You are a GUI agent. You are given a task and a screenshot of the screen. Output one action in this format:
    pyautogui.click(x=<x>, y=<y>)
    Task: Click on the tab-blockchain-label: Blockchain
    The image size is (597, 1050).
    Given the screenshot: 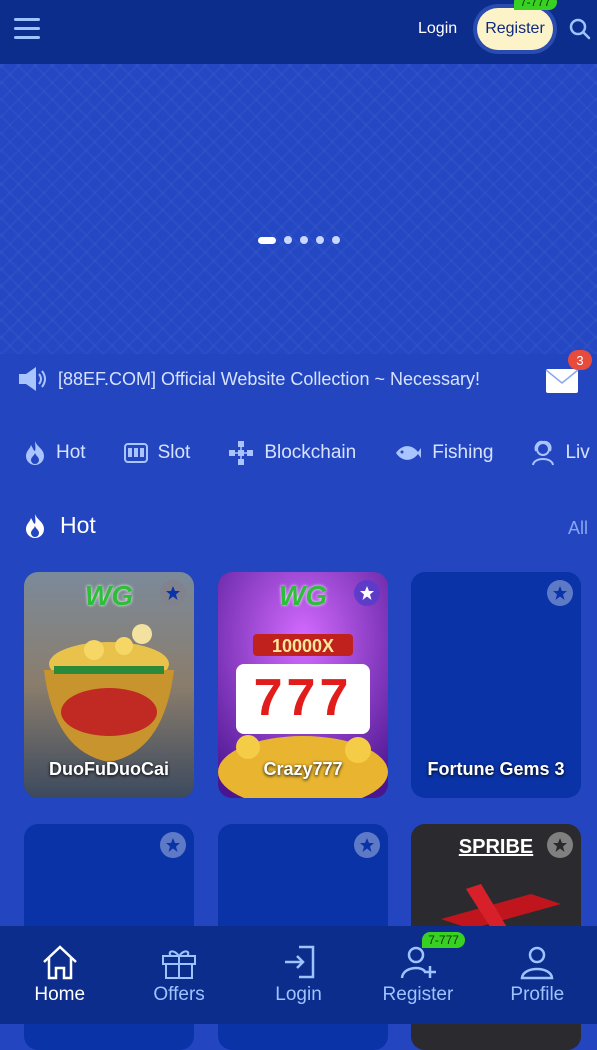 What is the action you would take?
    pyautogui.click(x=310, y=452)
    